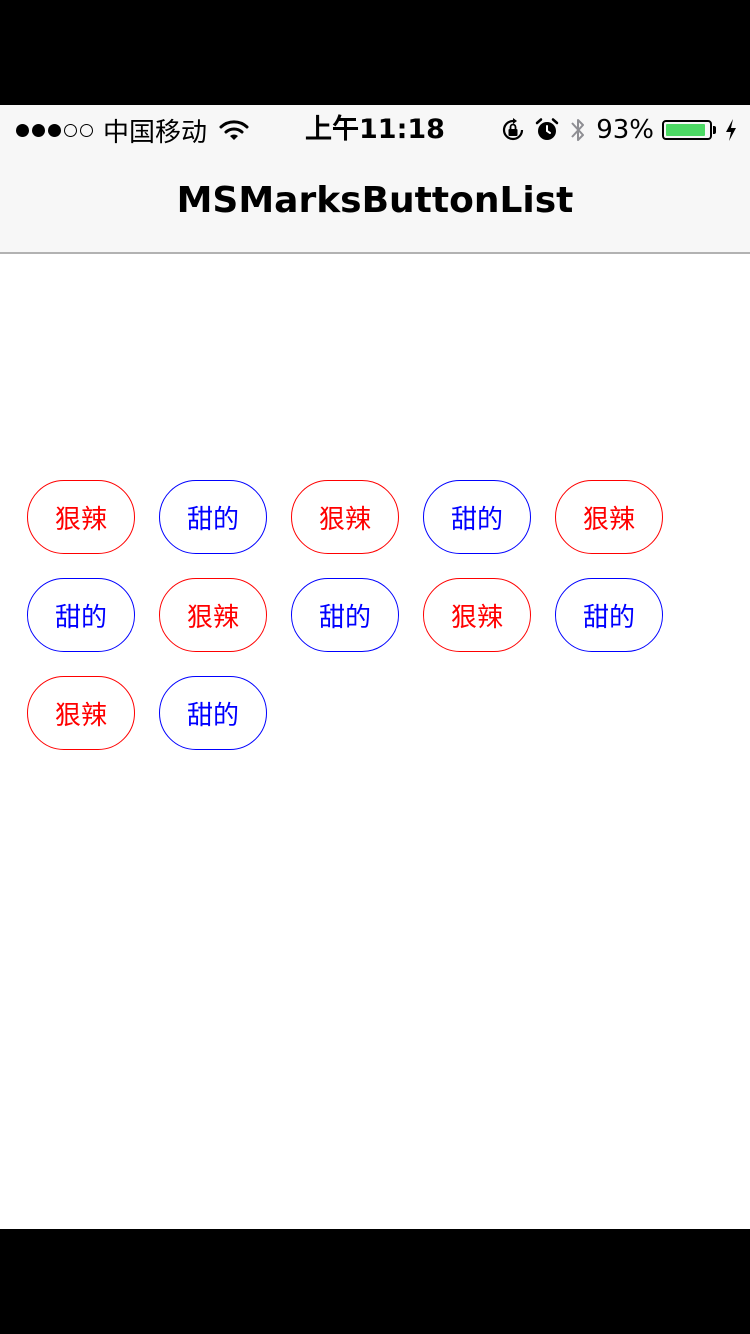 This screenshot has height=1334, width=750. What do you see at coordinates (625, 130) in the screenshot?
I see `battery-percent: 93%` at bounding box center [625, 130].